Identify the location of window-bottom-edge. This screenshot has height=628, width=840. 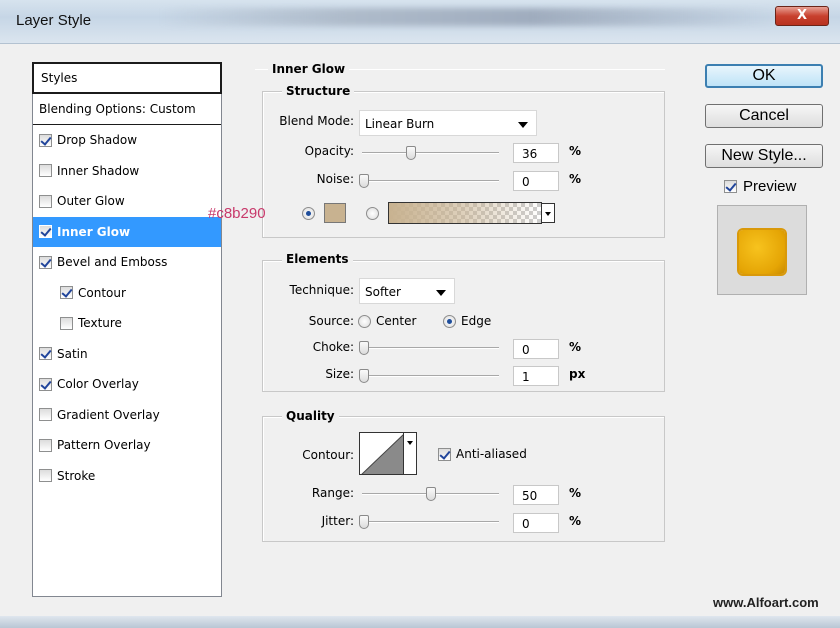
(420, 622).